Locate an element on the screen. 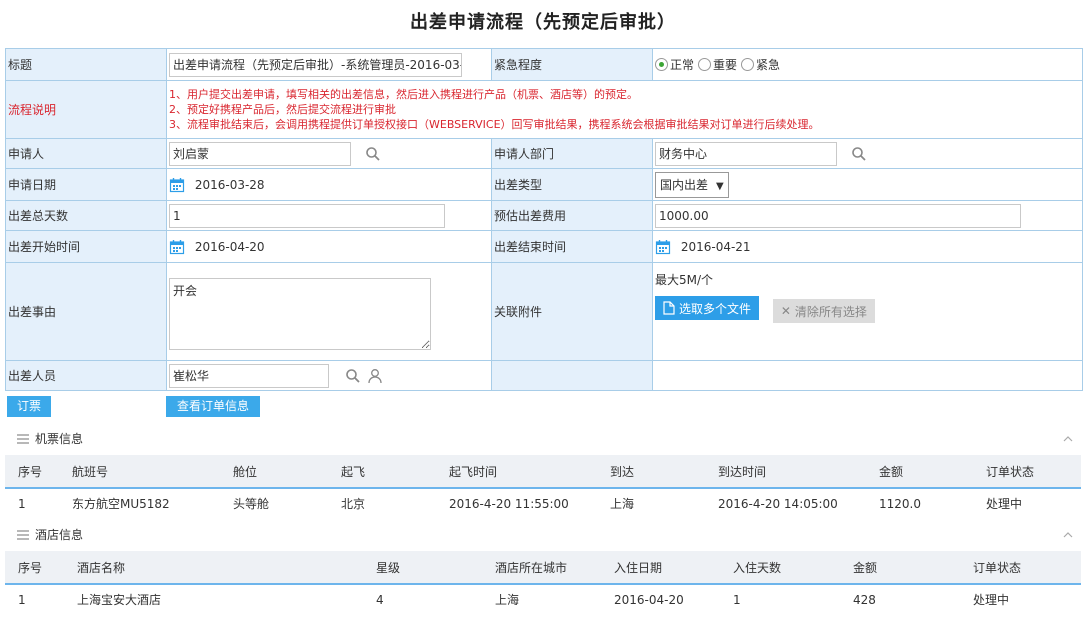  flight-col-arrive: 到达 is located at coordinates (622, 472).